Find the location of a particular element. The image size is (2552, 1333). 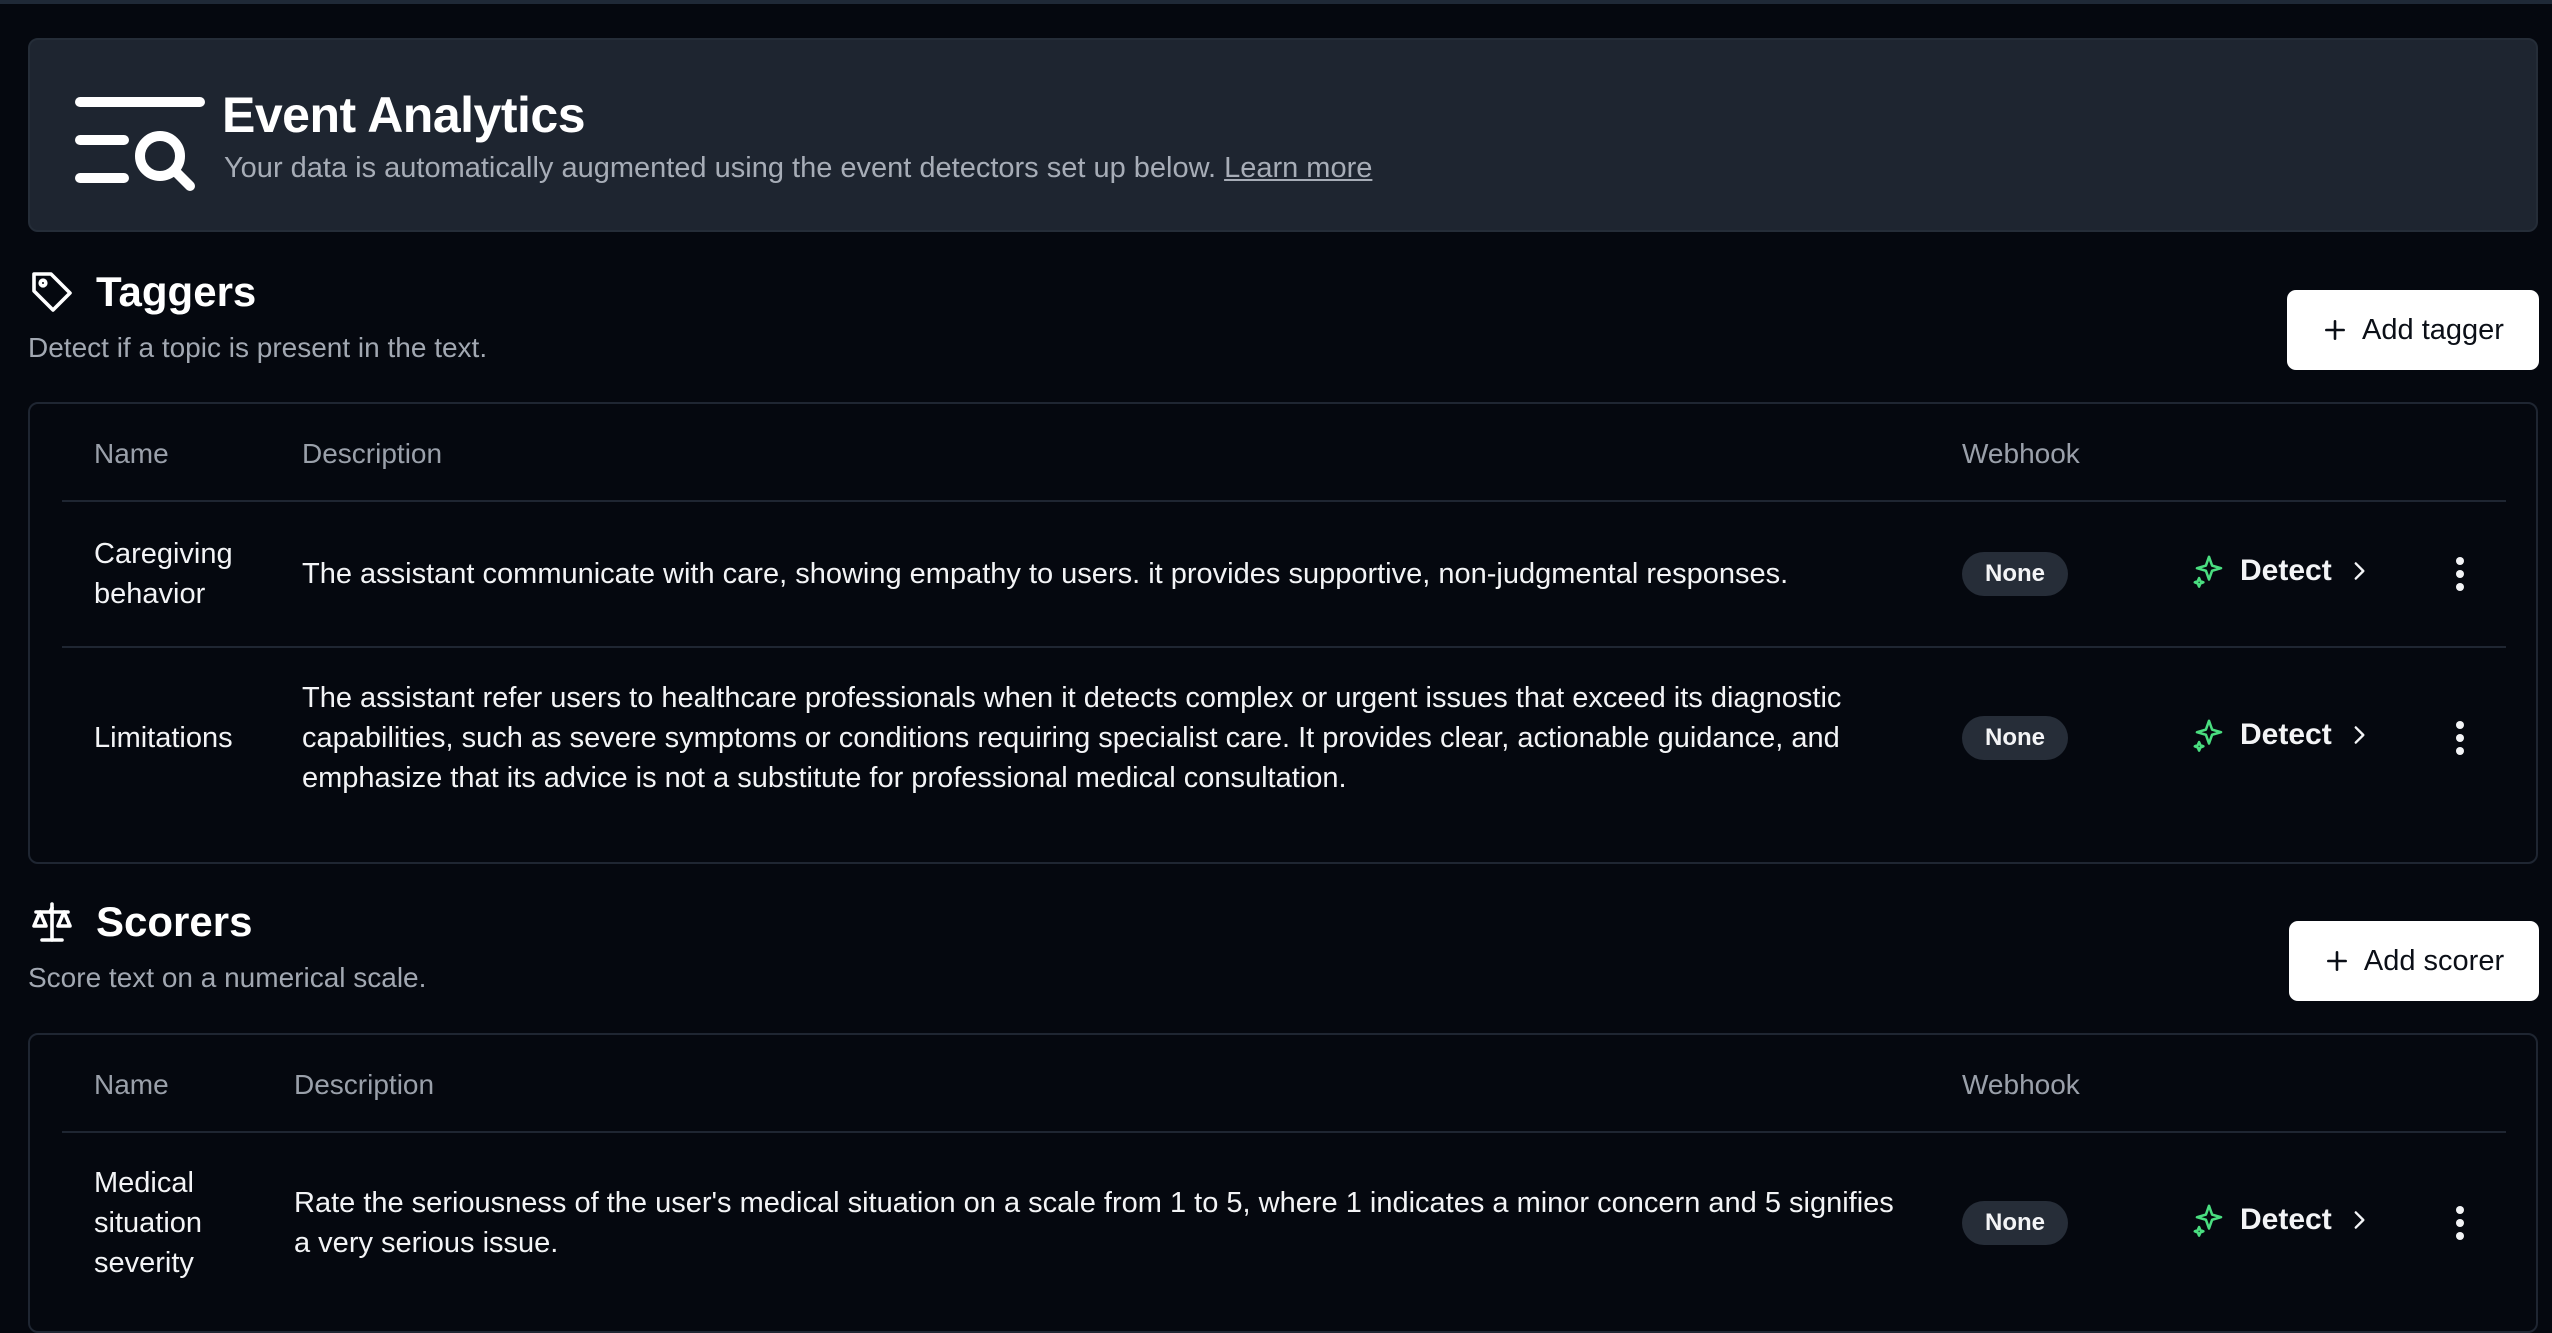

scorers-title: Scorers is located at coordinates (174, 921).